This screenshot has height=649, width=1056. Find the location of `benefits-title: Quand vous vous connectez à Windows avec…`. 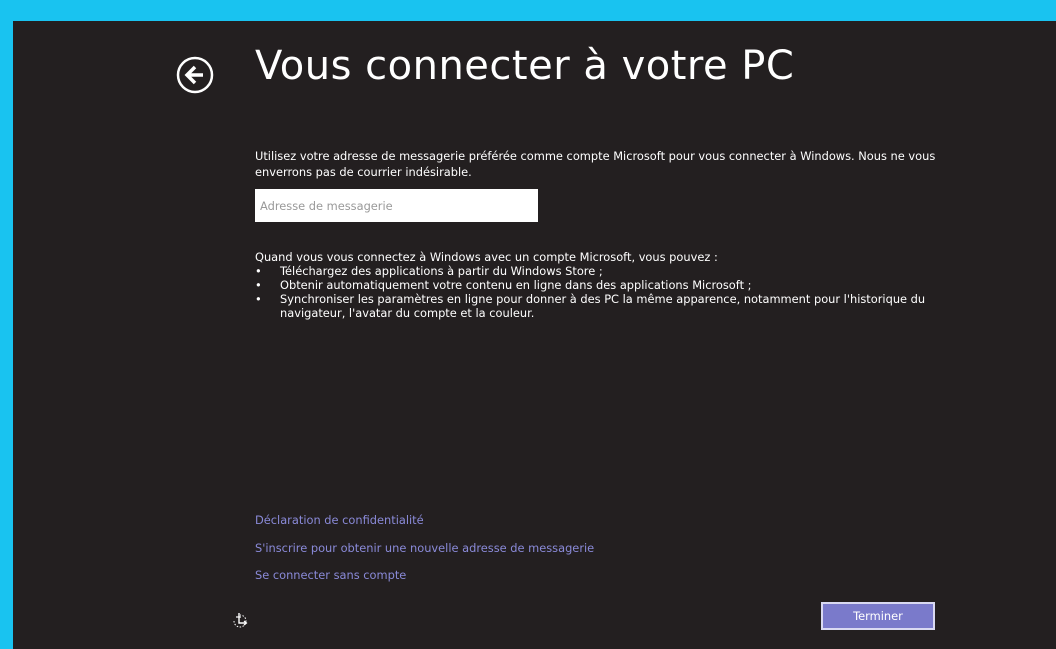

benefits-title: Quand vous vous connectez à Windows avec… is located at coordinates (486, 257).